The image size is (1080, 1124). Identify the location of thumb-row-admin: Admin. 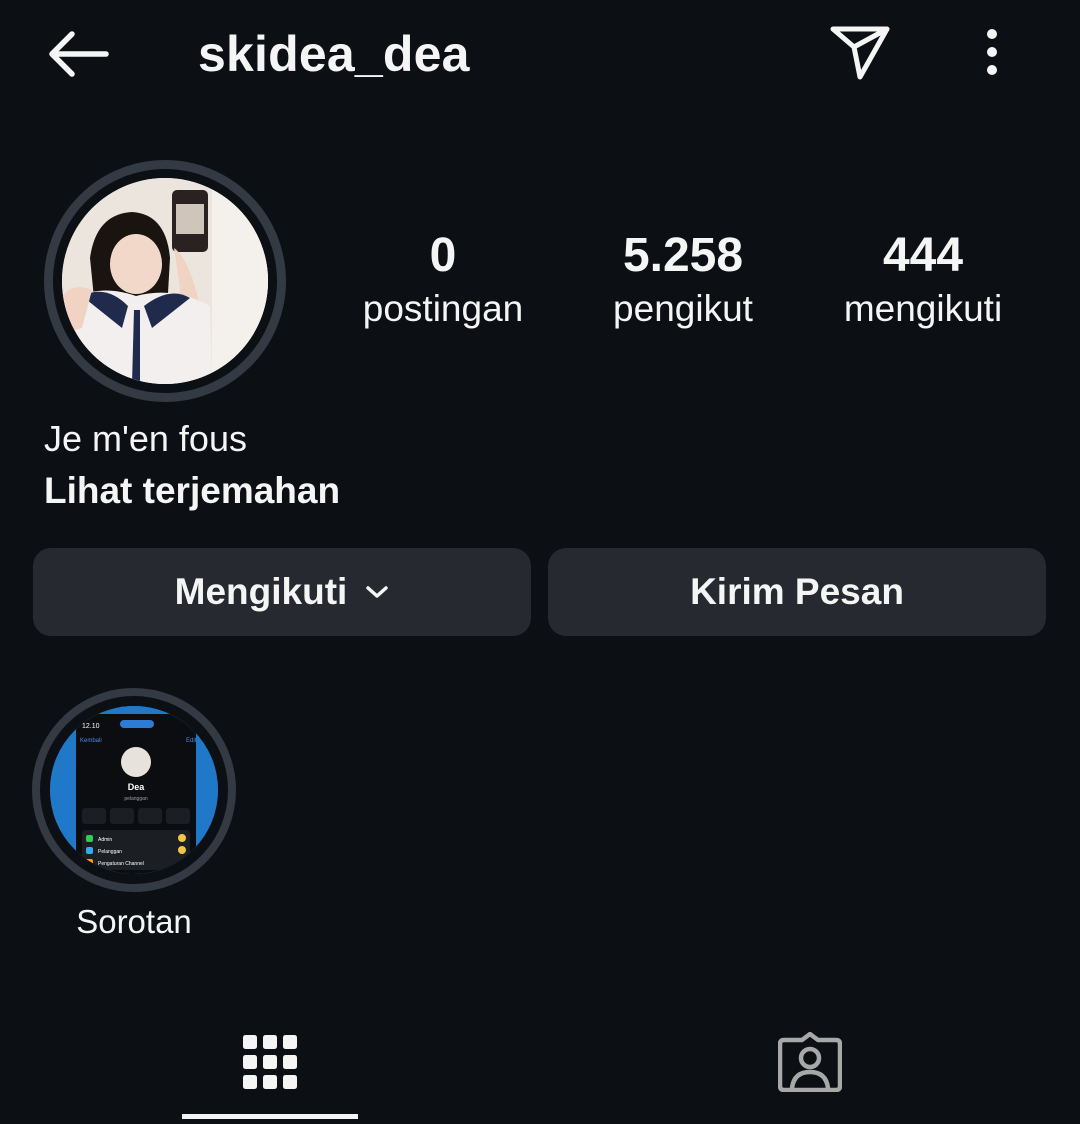
(105, 840).